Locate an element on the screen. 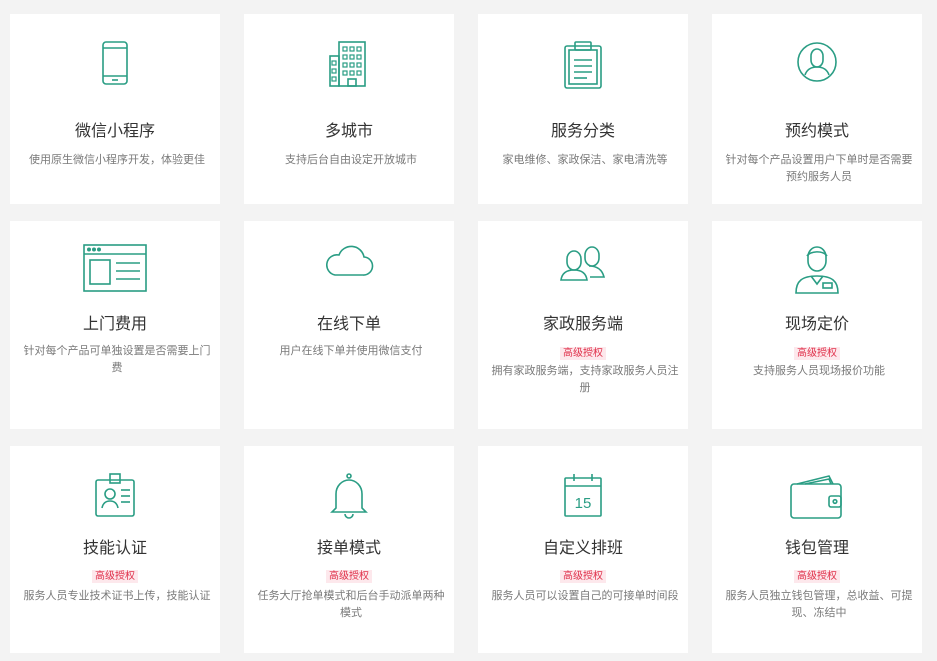 The width and height of the screenshot is (937, 661). user-circle-icon is located at coordinates (817, 62).